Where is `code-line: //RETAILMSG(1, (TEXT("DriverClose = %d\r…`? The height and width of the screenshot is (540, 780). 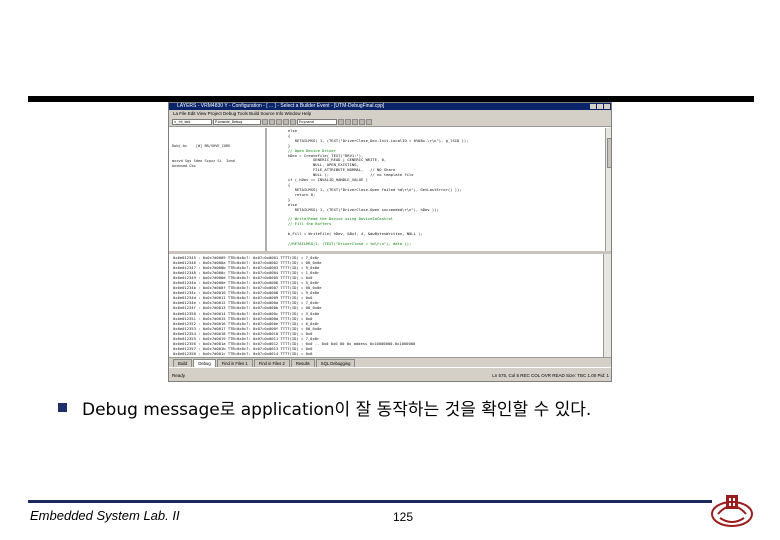 code-line: //RETAILMSG(1, (TEXT("DriverClose = %d\r… is located at coordinates (346, 243).